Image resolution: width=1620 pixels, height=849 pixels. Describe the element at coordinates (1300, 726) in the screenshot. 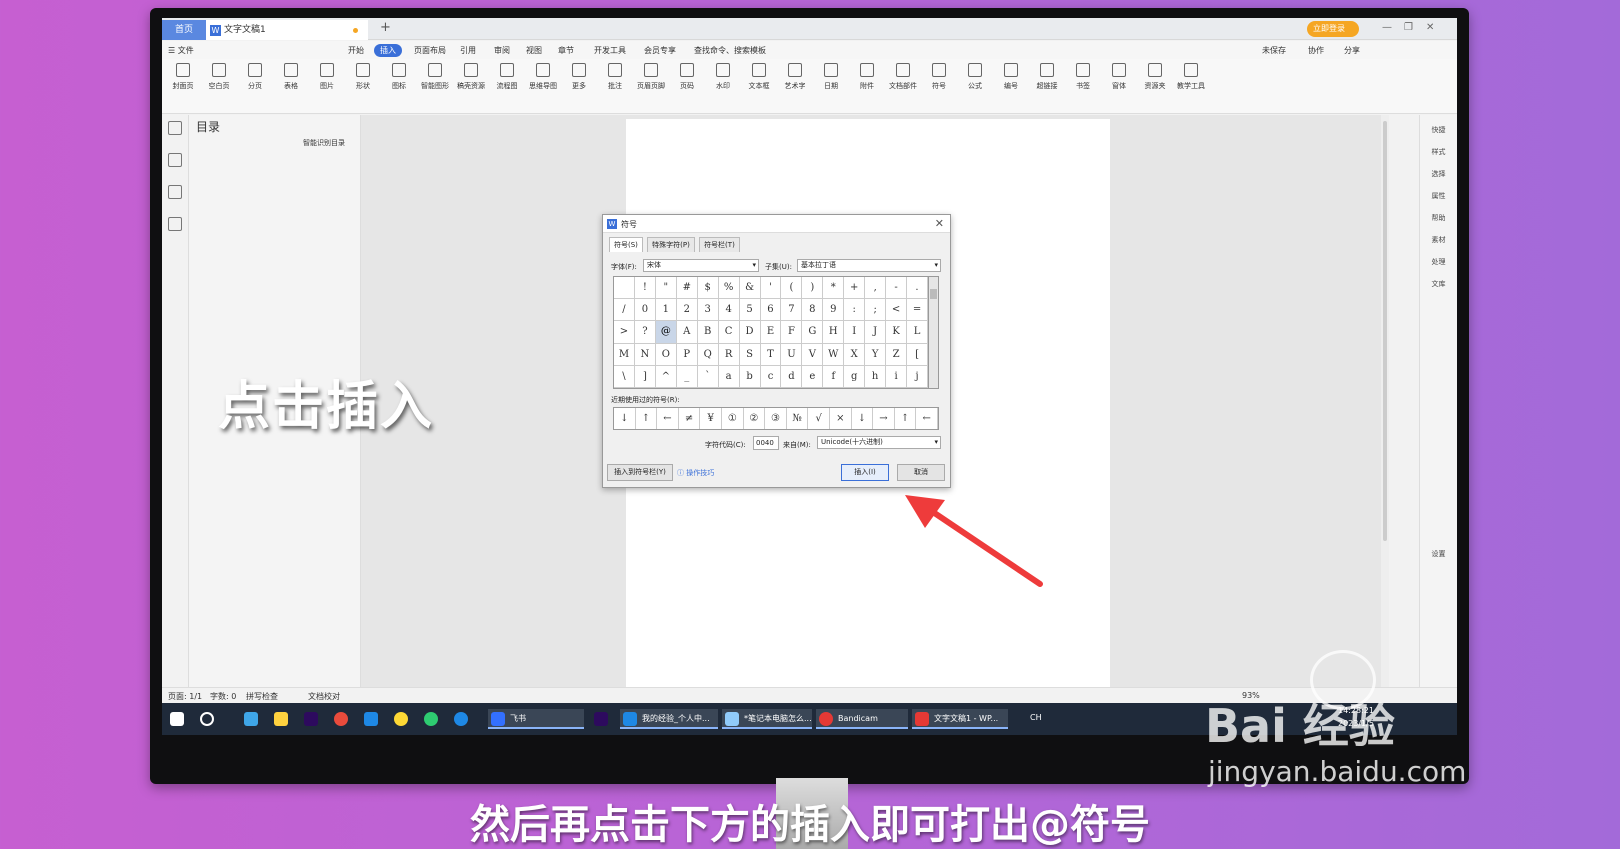

I see `baidu-watermark: Bai 经验` at that location.